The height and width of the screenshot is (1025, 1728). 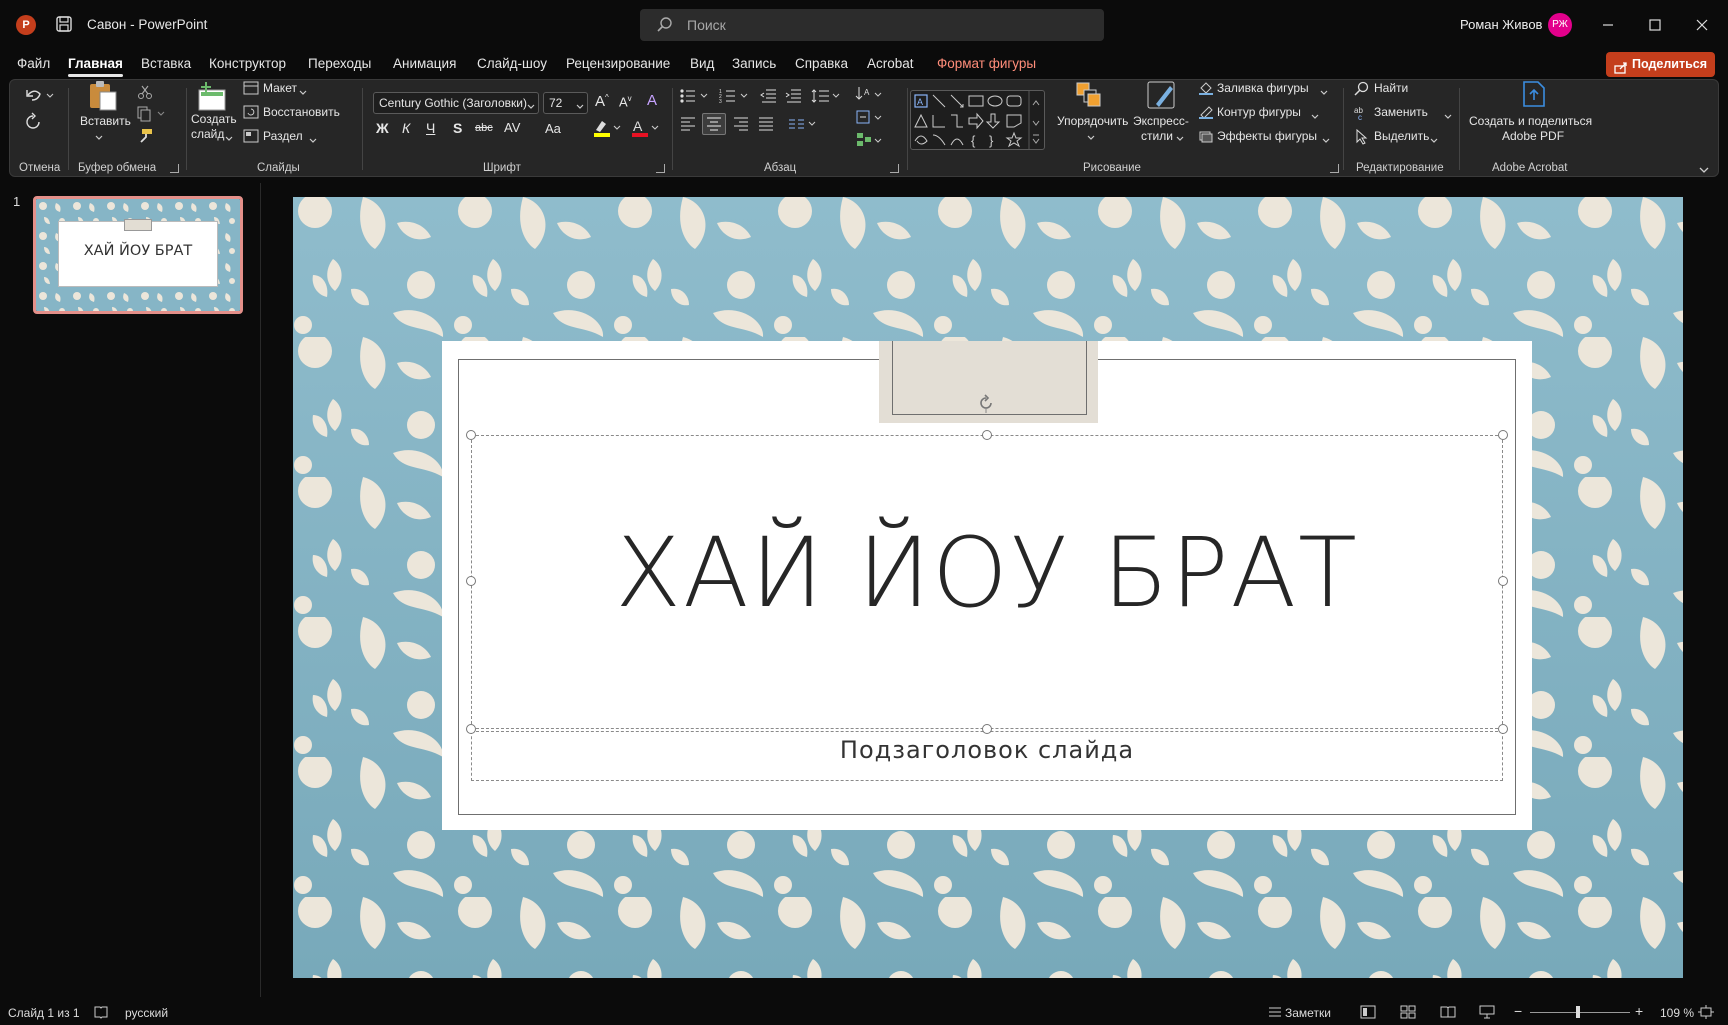 I want to click on zoom-slider, so click(x=1580, y=1012).